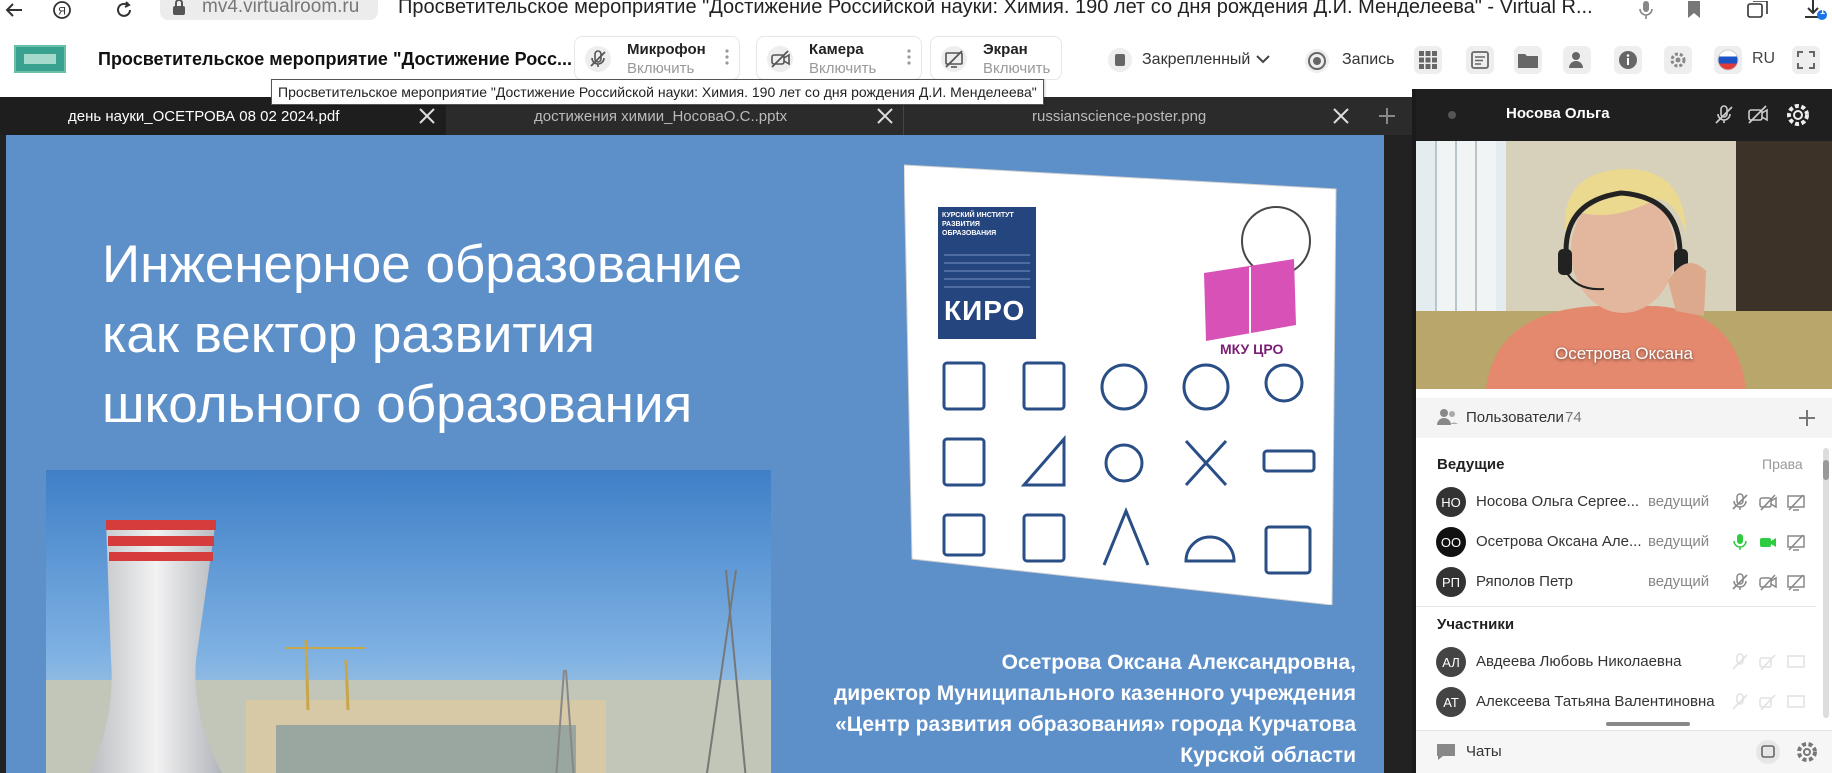 Image resolution: width=1832 pixels, height=773 pixels. What do you see at coordinates (1728, 60) in the screenshot?
I see `russian-flag-icon` at bounding box center [1728, 60].